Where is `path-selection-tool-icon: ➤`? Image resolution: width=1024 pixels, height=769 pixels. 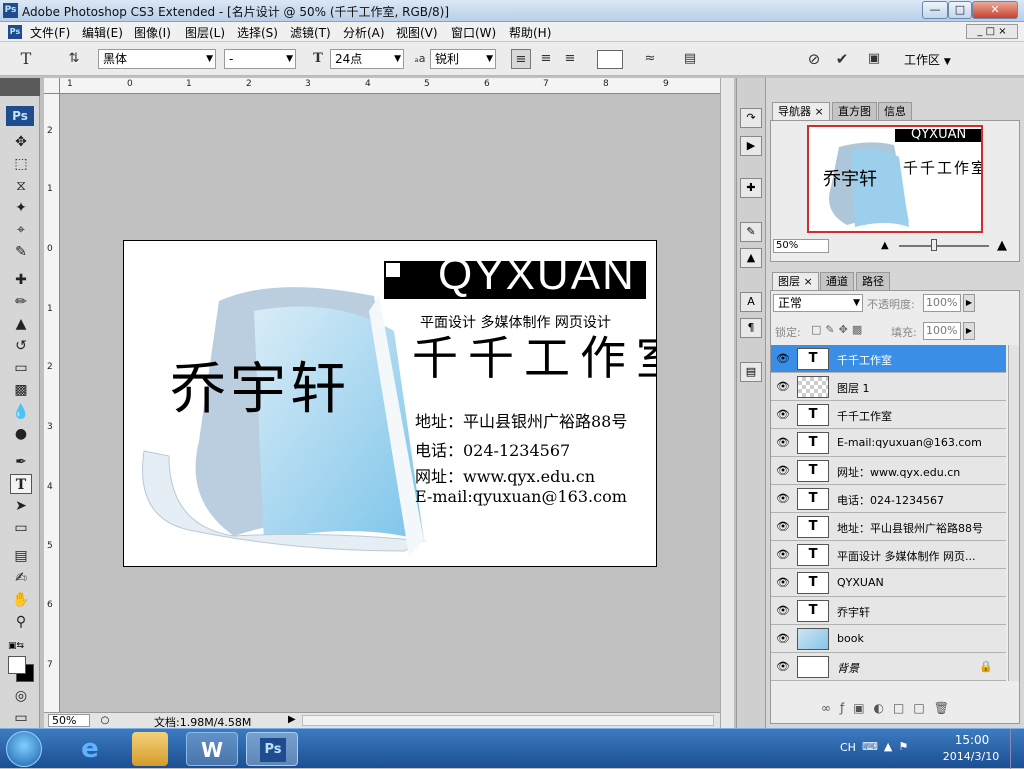 path-selection-tool-icon: ➤ is located at coordinates (21, 506).